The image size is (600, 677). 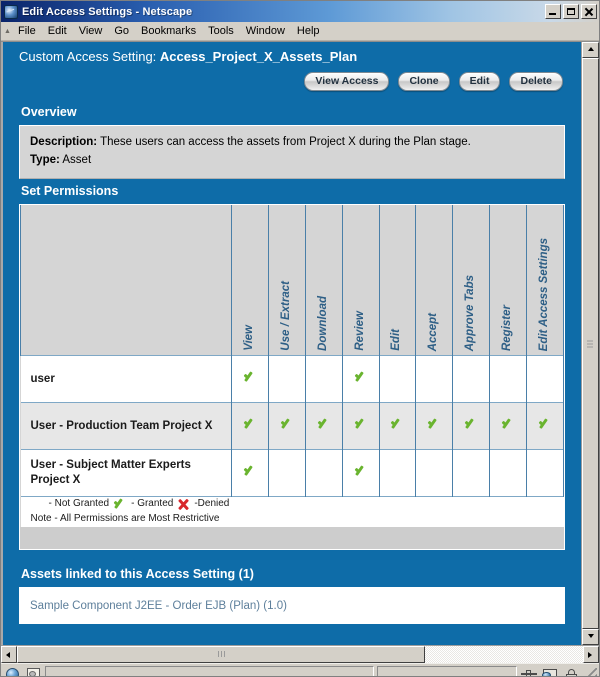 I want to click on horizontal-scroll-track, so click(x=300, y=654).